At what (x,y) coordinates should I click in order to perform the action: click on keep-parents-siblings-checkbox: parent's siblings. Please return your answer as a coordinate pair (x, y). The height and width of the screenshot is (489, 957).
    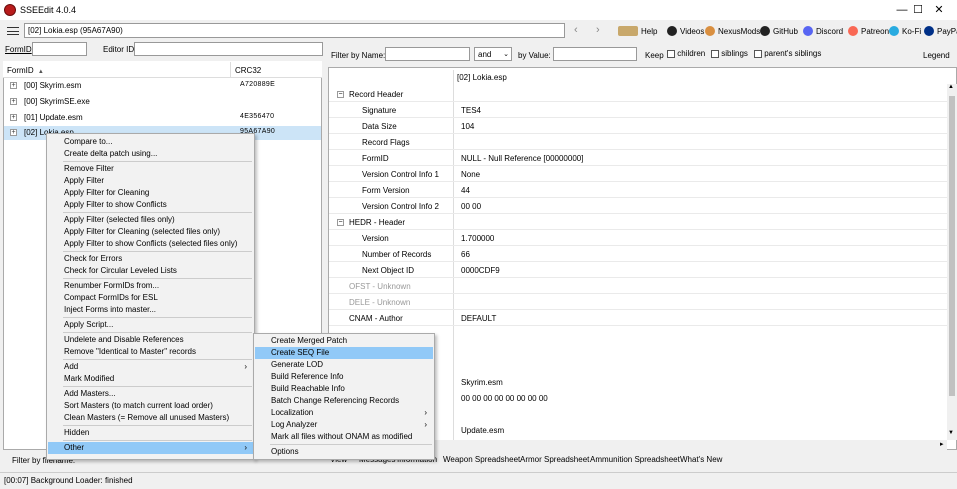
    Looking at the image, I should click on (787, 53).